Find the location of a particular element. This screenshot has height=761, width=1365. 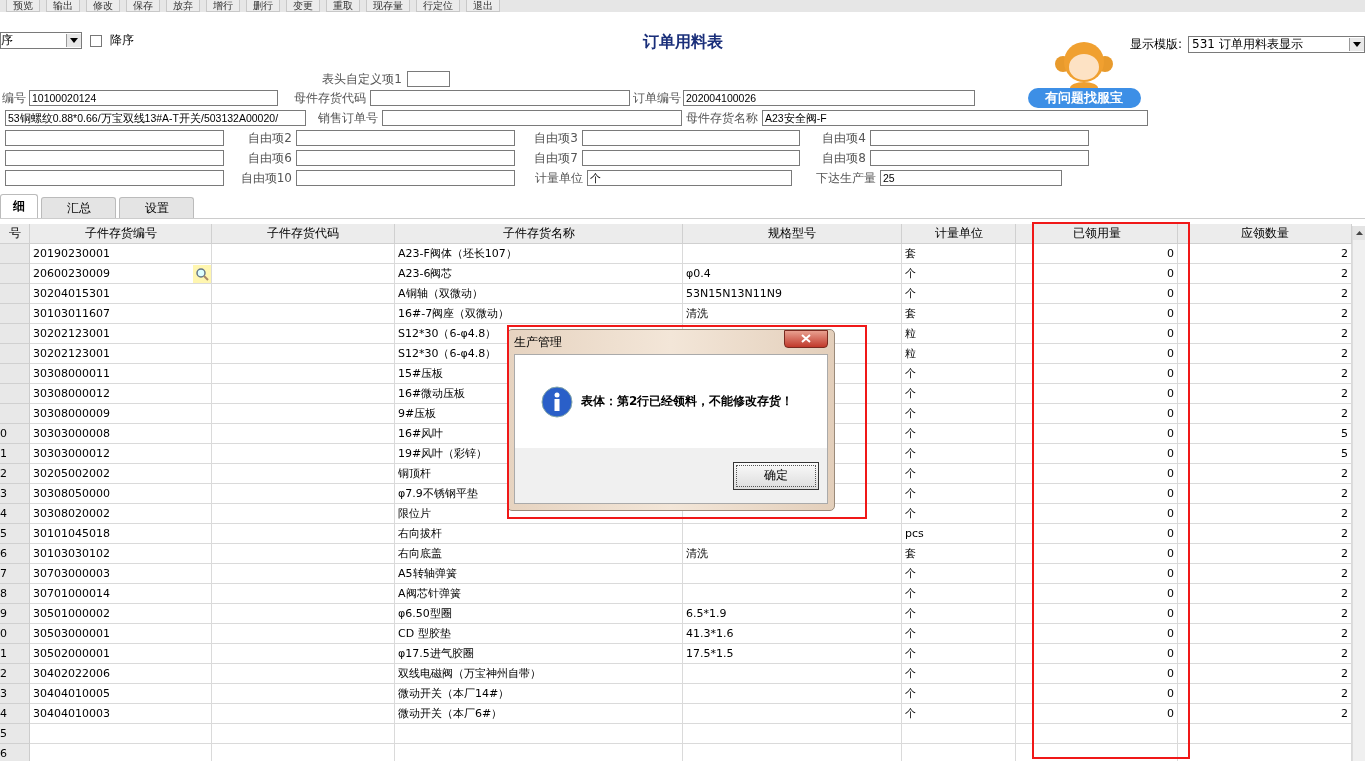

input-field: 202004100026 is located at coordinates (829, 98).